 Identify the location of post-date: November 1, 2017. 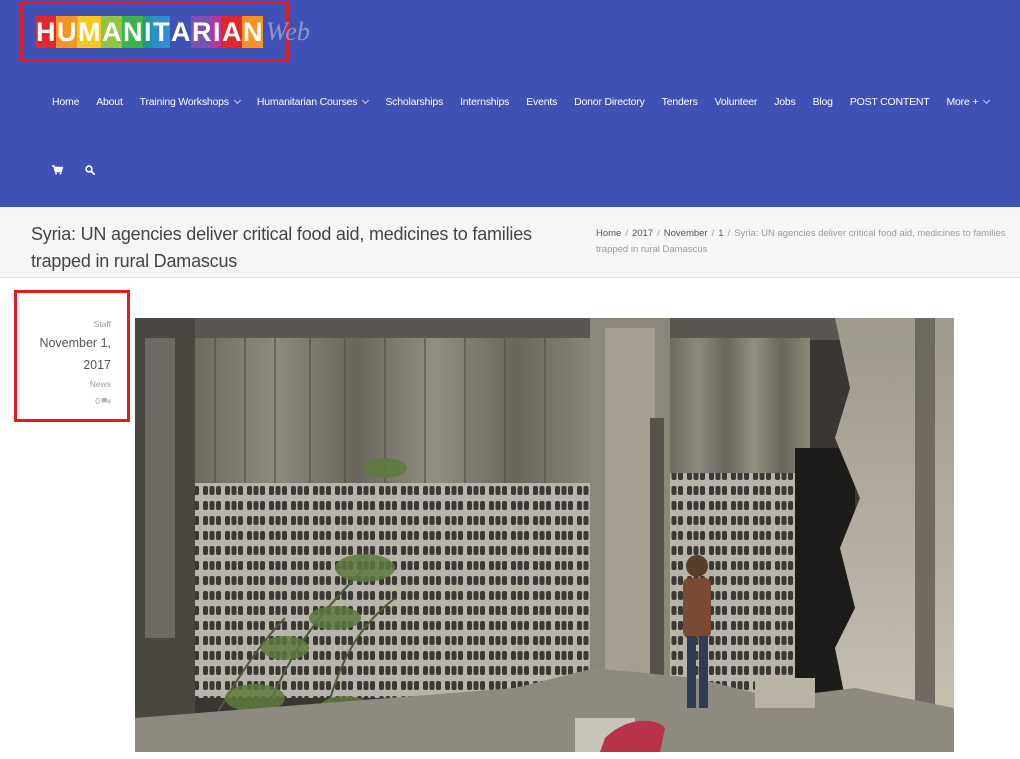
(72, 354).